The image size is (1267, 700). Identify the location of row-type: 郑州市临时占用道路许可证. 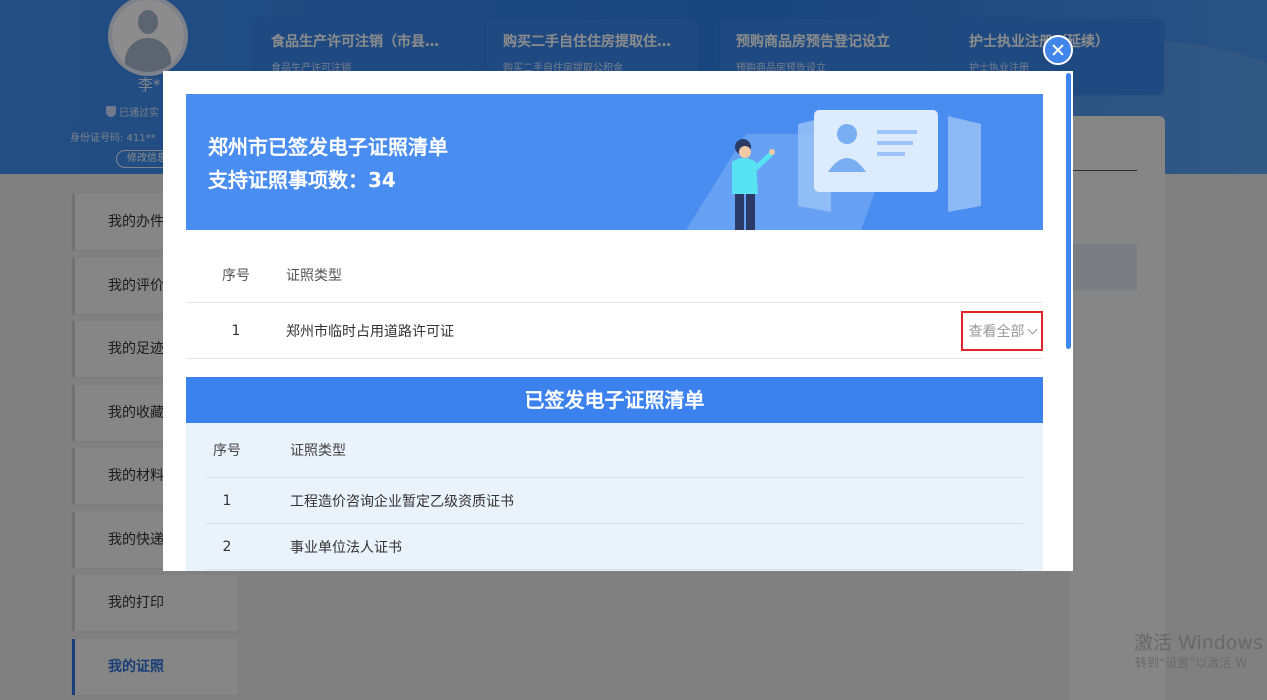
(370, 331).